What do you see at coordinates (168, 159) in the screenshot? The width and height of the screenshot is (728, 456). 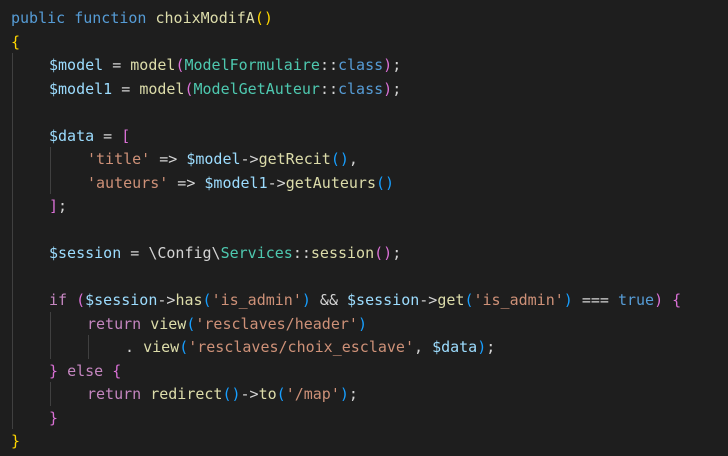 I see `code-token: =>` at bounding box center [168, 159].